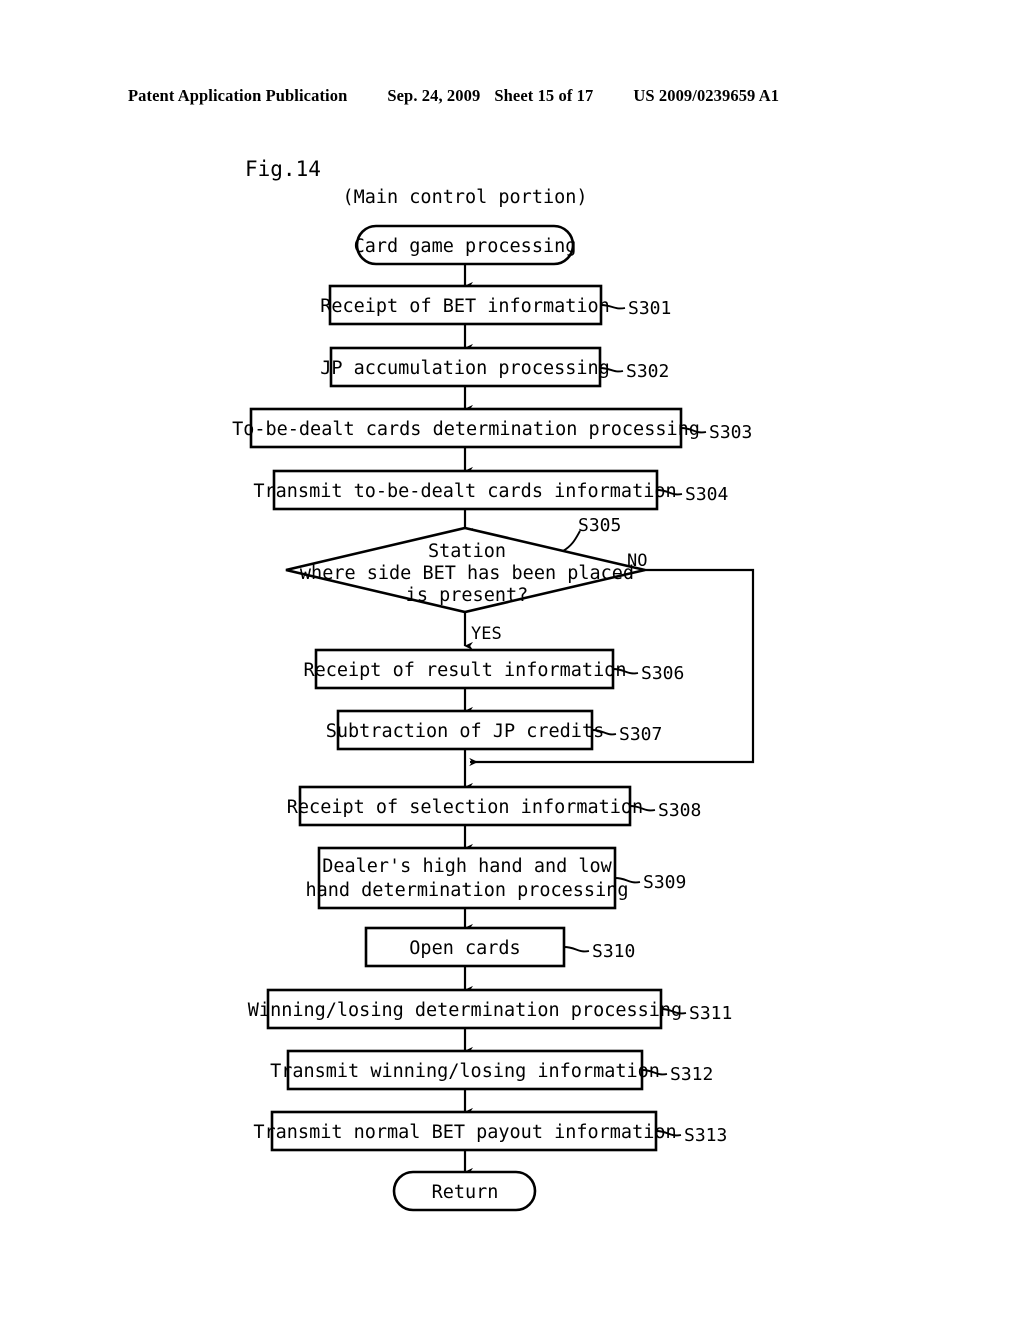 The image size is (1024, 1320). I want to click on process-label-s310: Open cards, so click(464, 948).